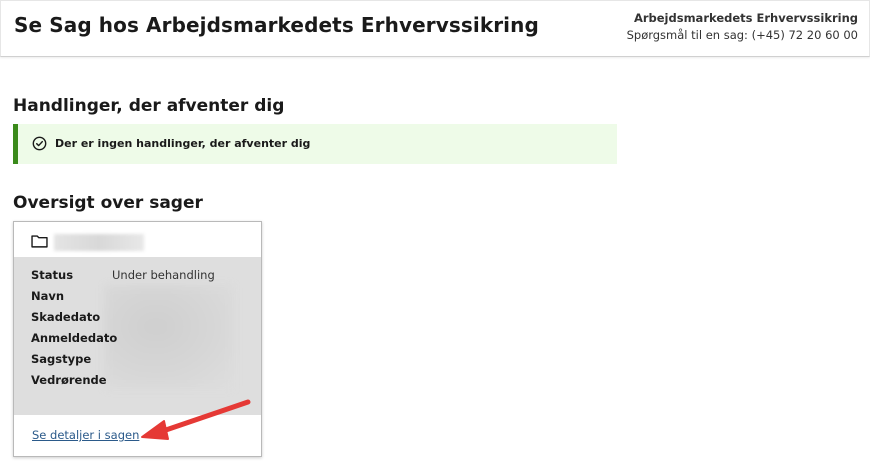  Describe the element at coordinates (48, 296) in the screenshot. I see `row-label-navn: Navn` at that location.